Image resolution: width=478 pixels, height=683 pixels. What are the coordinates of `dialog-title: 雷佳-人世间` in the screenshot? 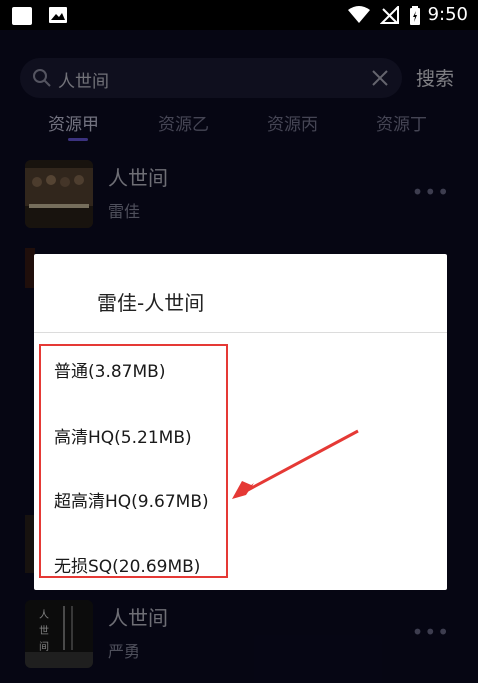 It's located at (151, 303).